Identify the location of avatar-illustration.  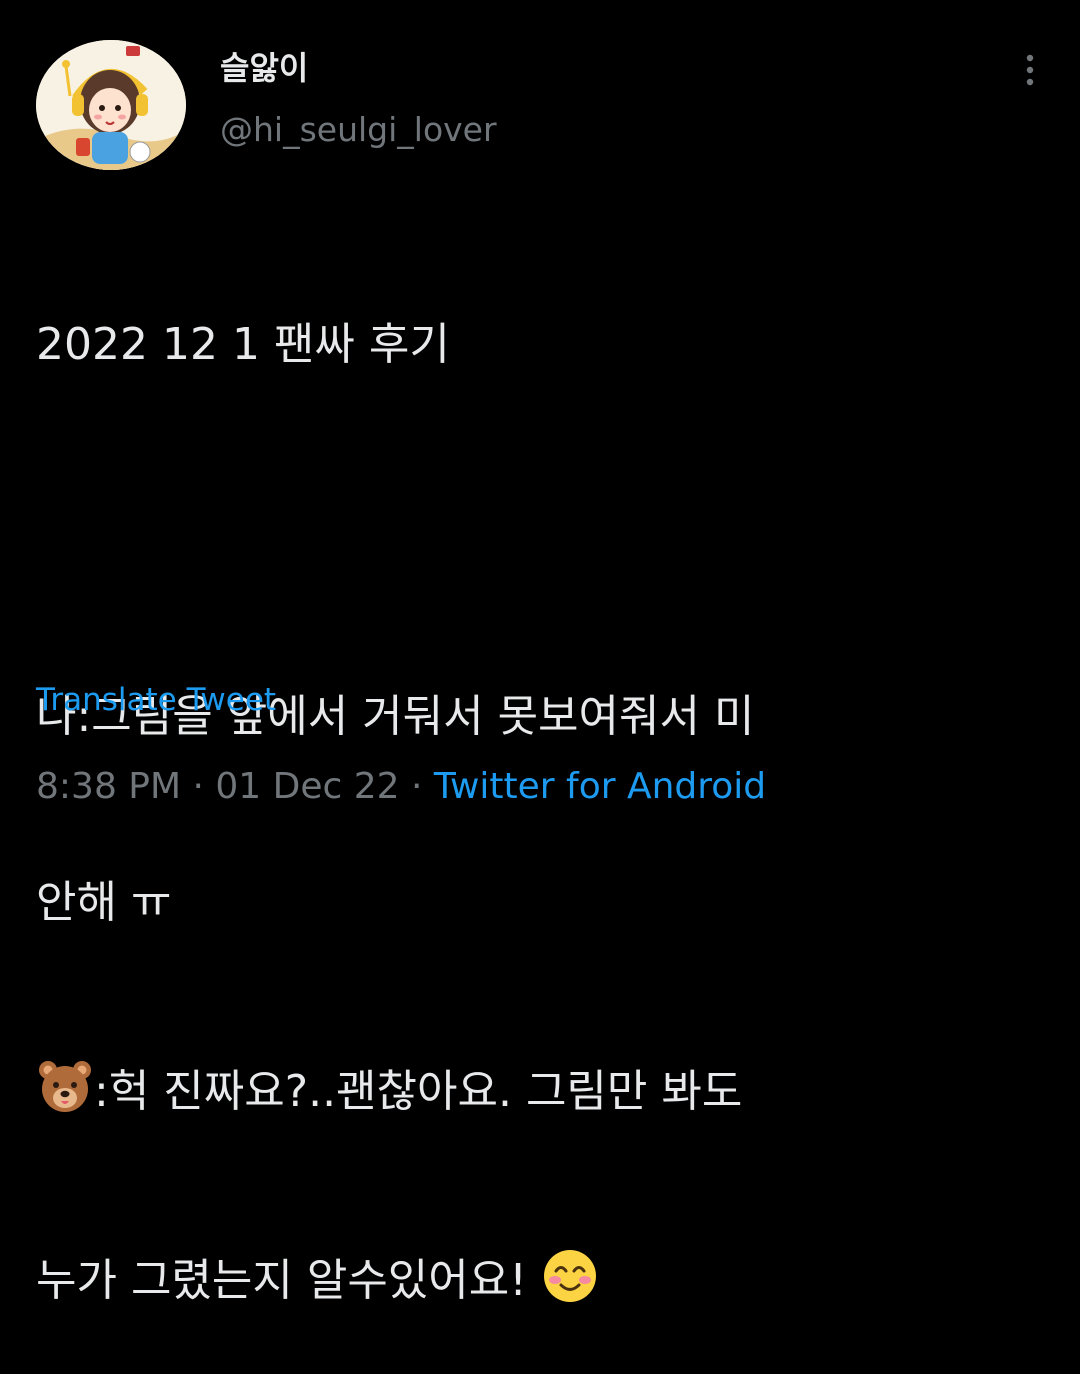
(111, 105).